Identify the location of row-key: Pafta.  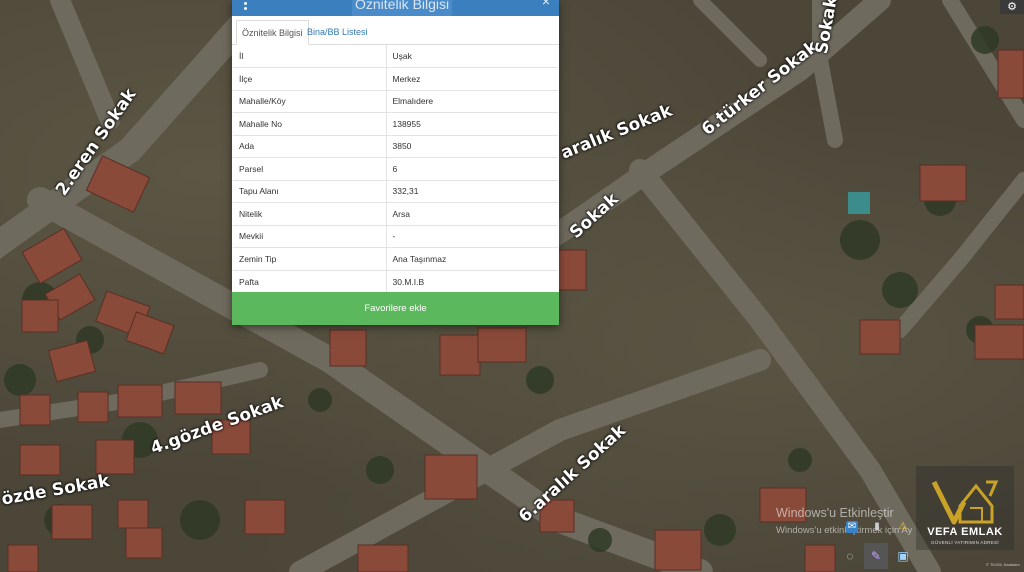
(310, 281).